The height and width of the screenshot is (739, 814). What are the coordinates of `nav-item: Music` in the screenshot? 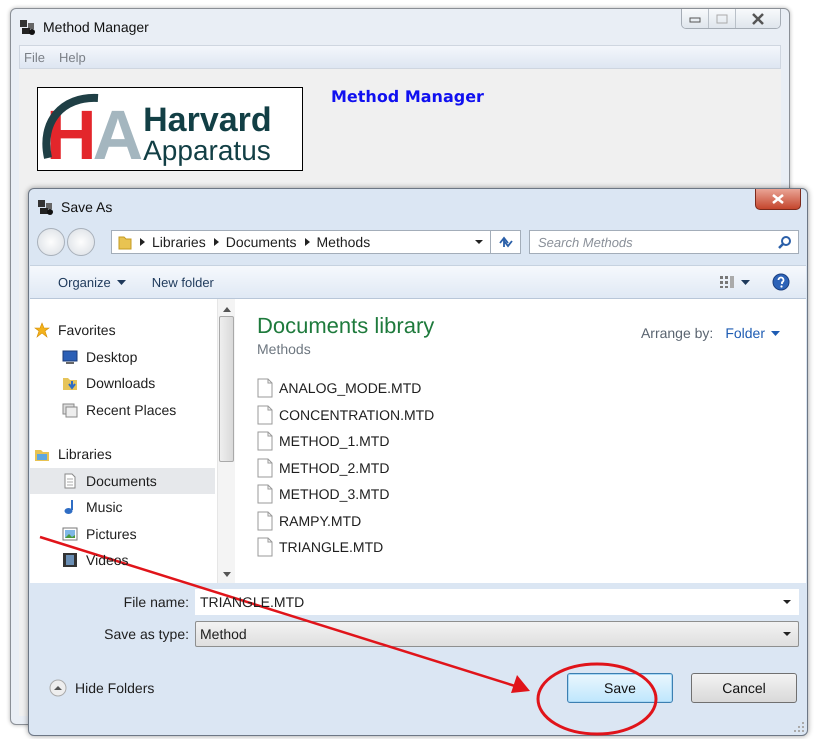 It's located at (122, 507).